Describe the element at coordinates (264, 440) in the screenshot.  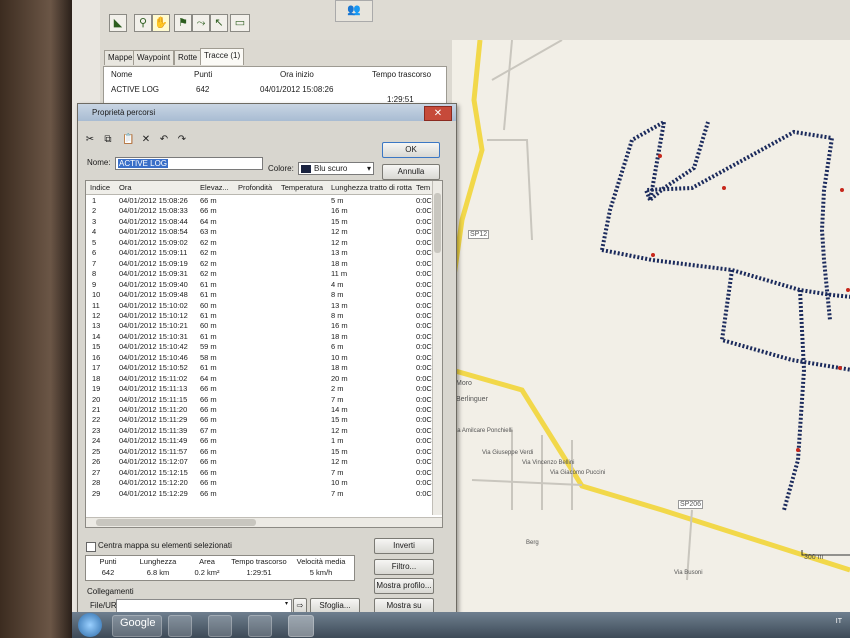
I see `table-row: 24 04/01/2012 15:11:49 66 m 1 m 0:0C` at that location.